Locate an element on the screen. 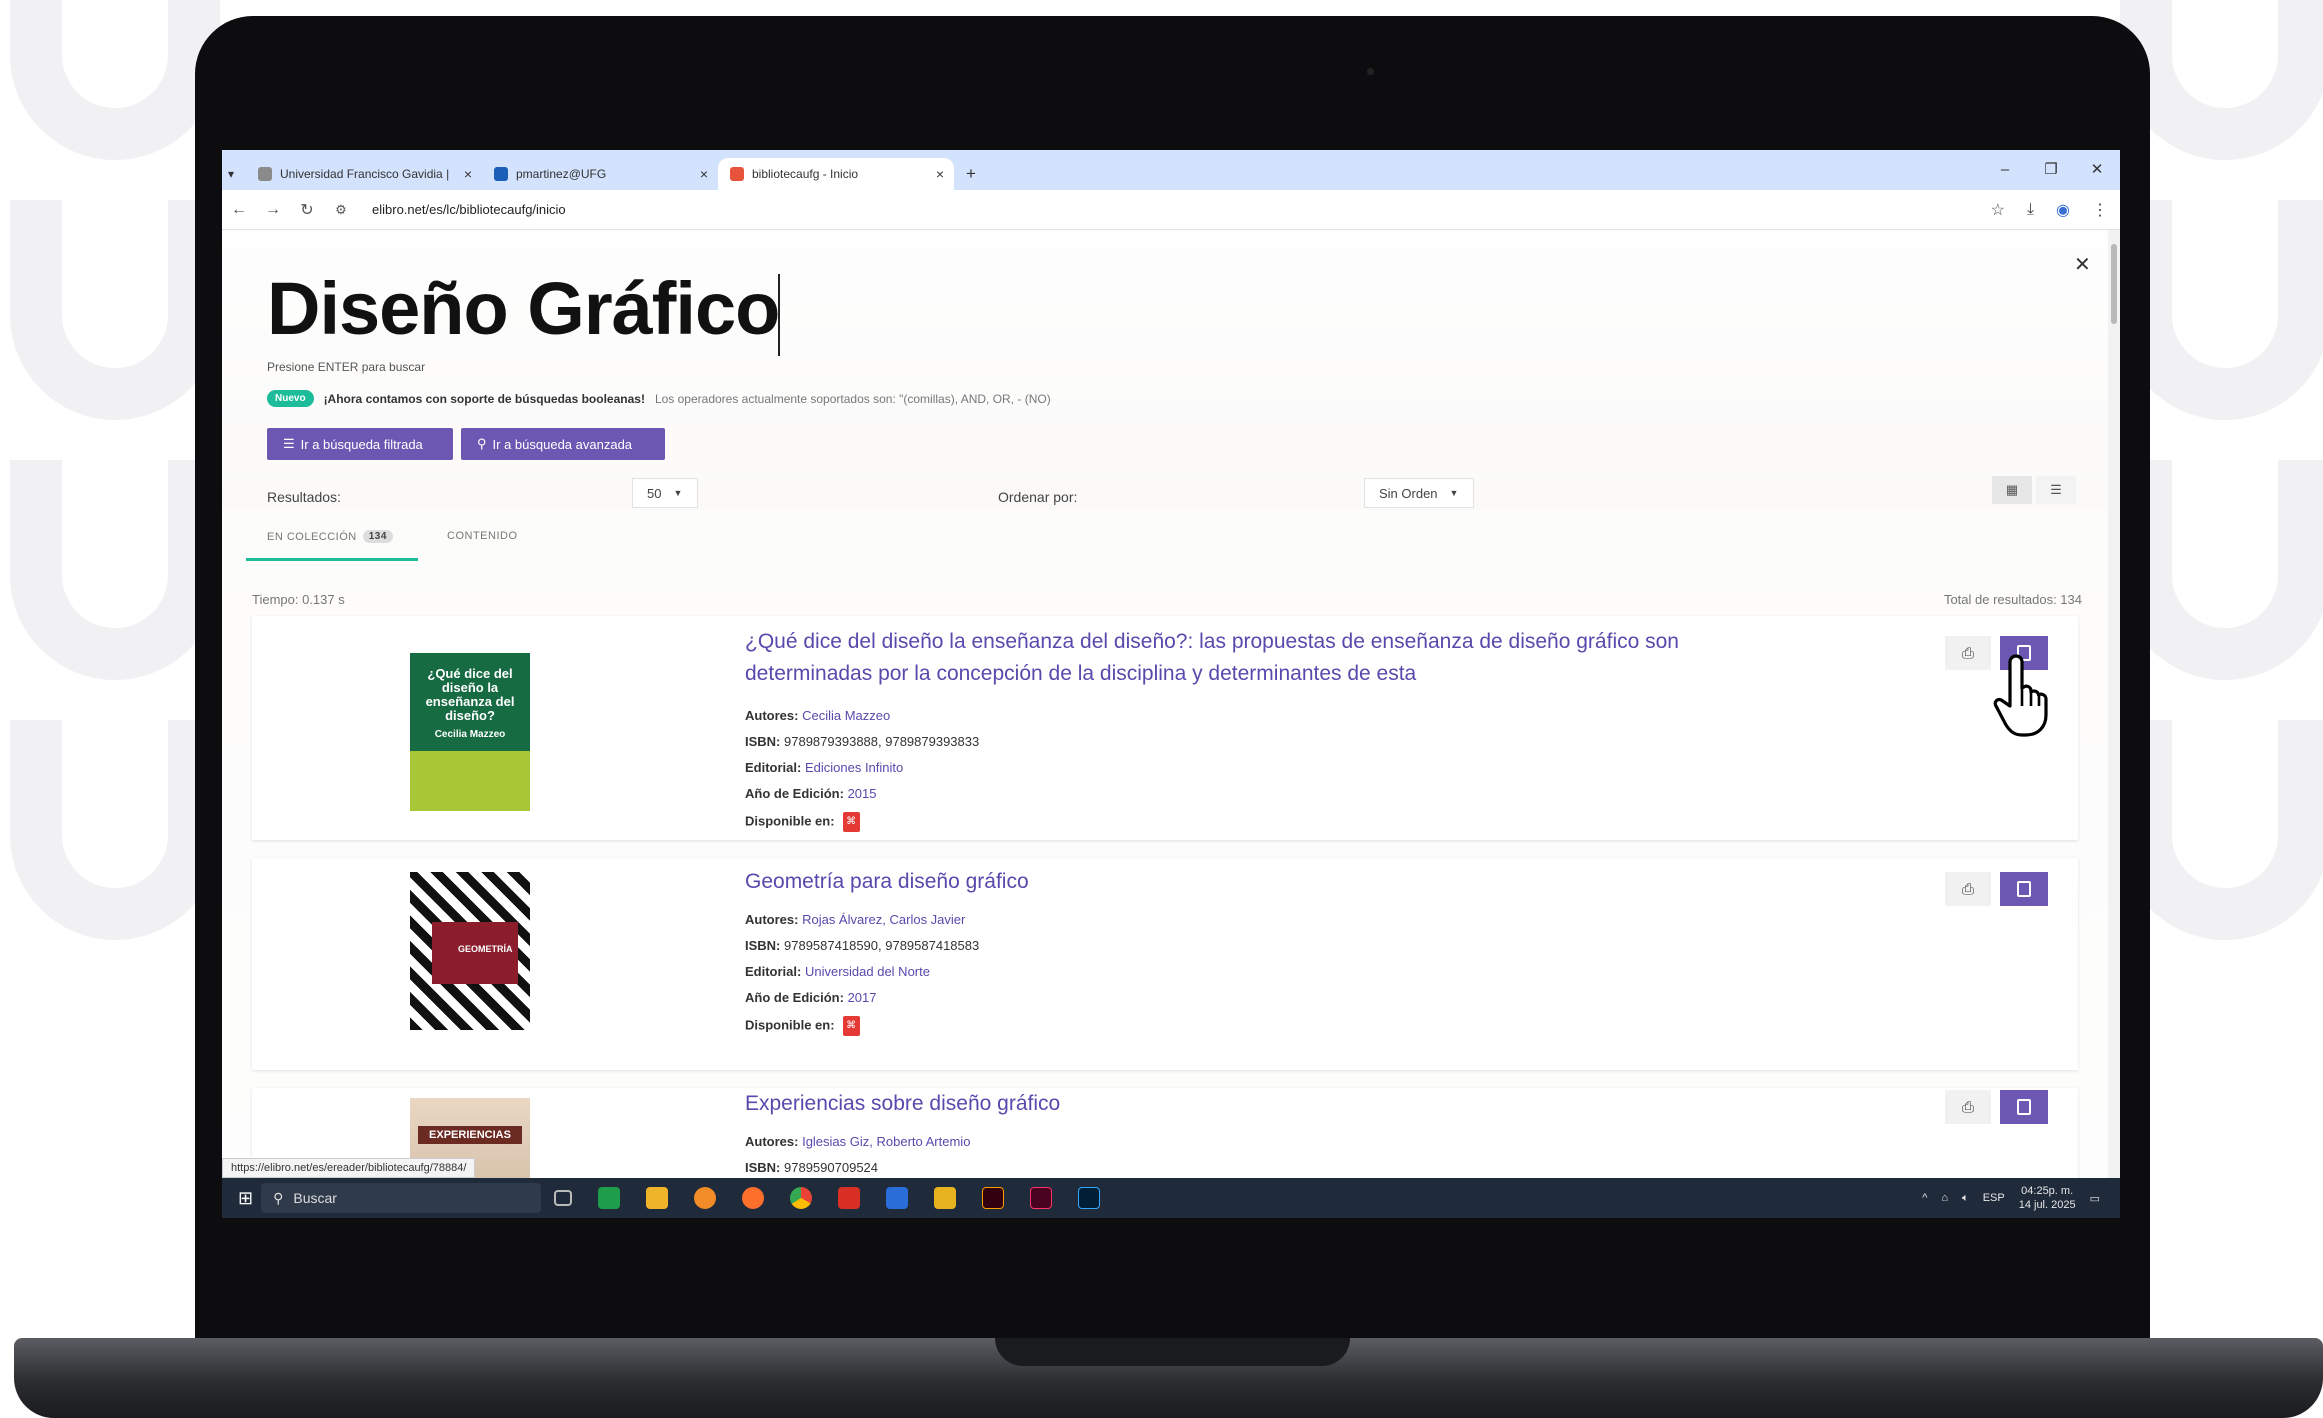 This screenshot has width=2323, height=1418. minimize-icon: – is located at coordinates (2005, 170).